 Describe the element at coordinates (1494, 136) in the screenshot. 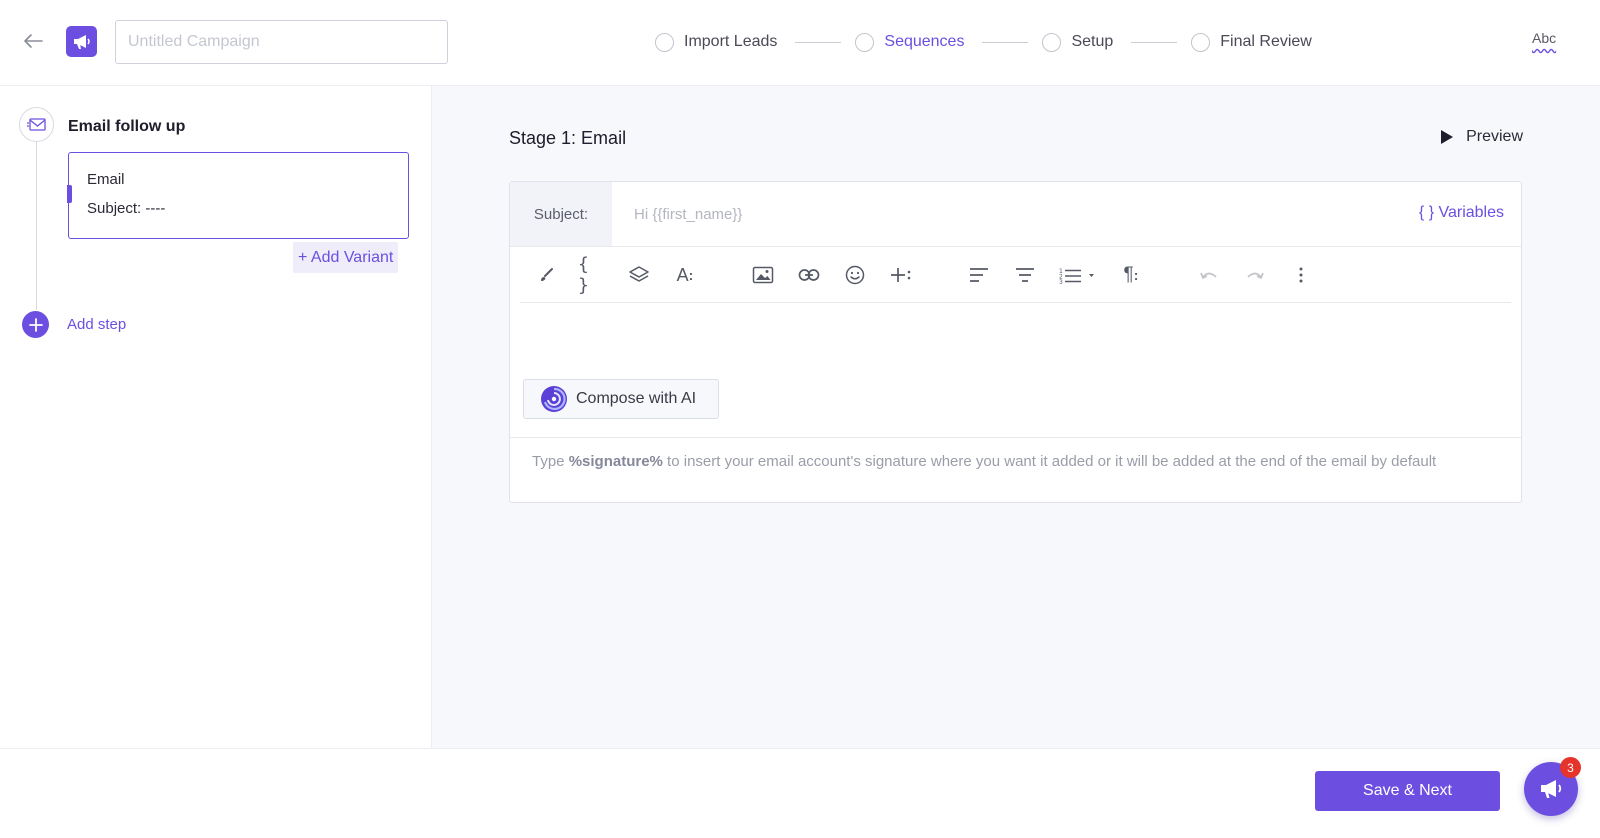

I see `preview-label: Preview` at that location.